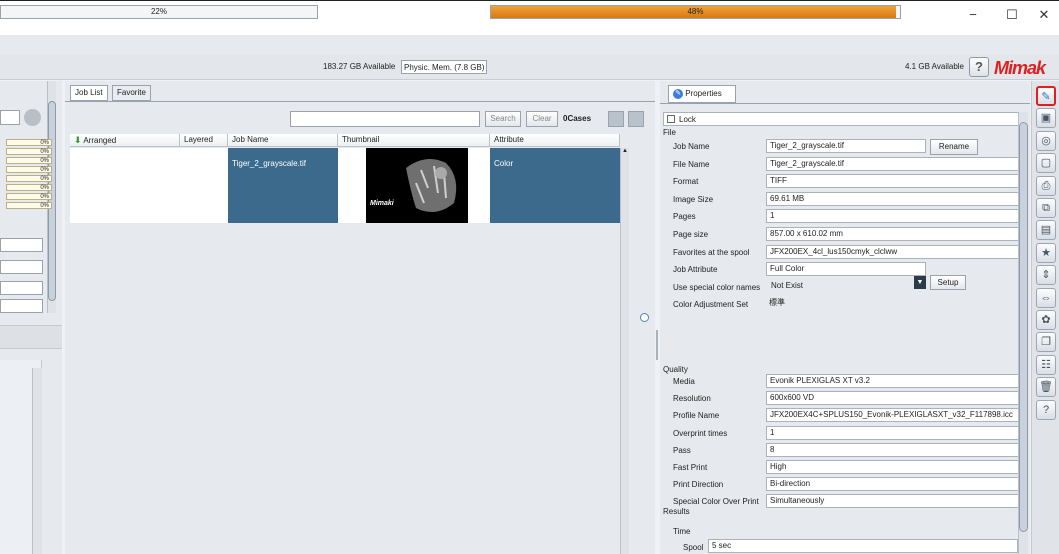 Image resolution: width=1059 pixels, height=554 pixels. What do you see at coordinates (37, 461) in the screenshot?
I see `left-lower-scrollbar` at bounding box center [37, 461].